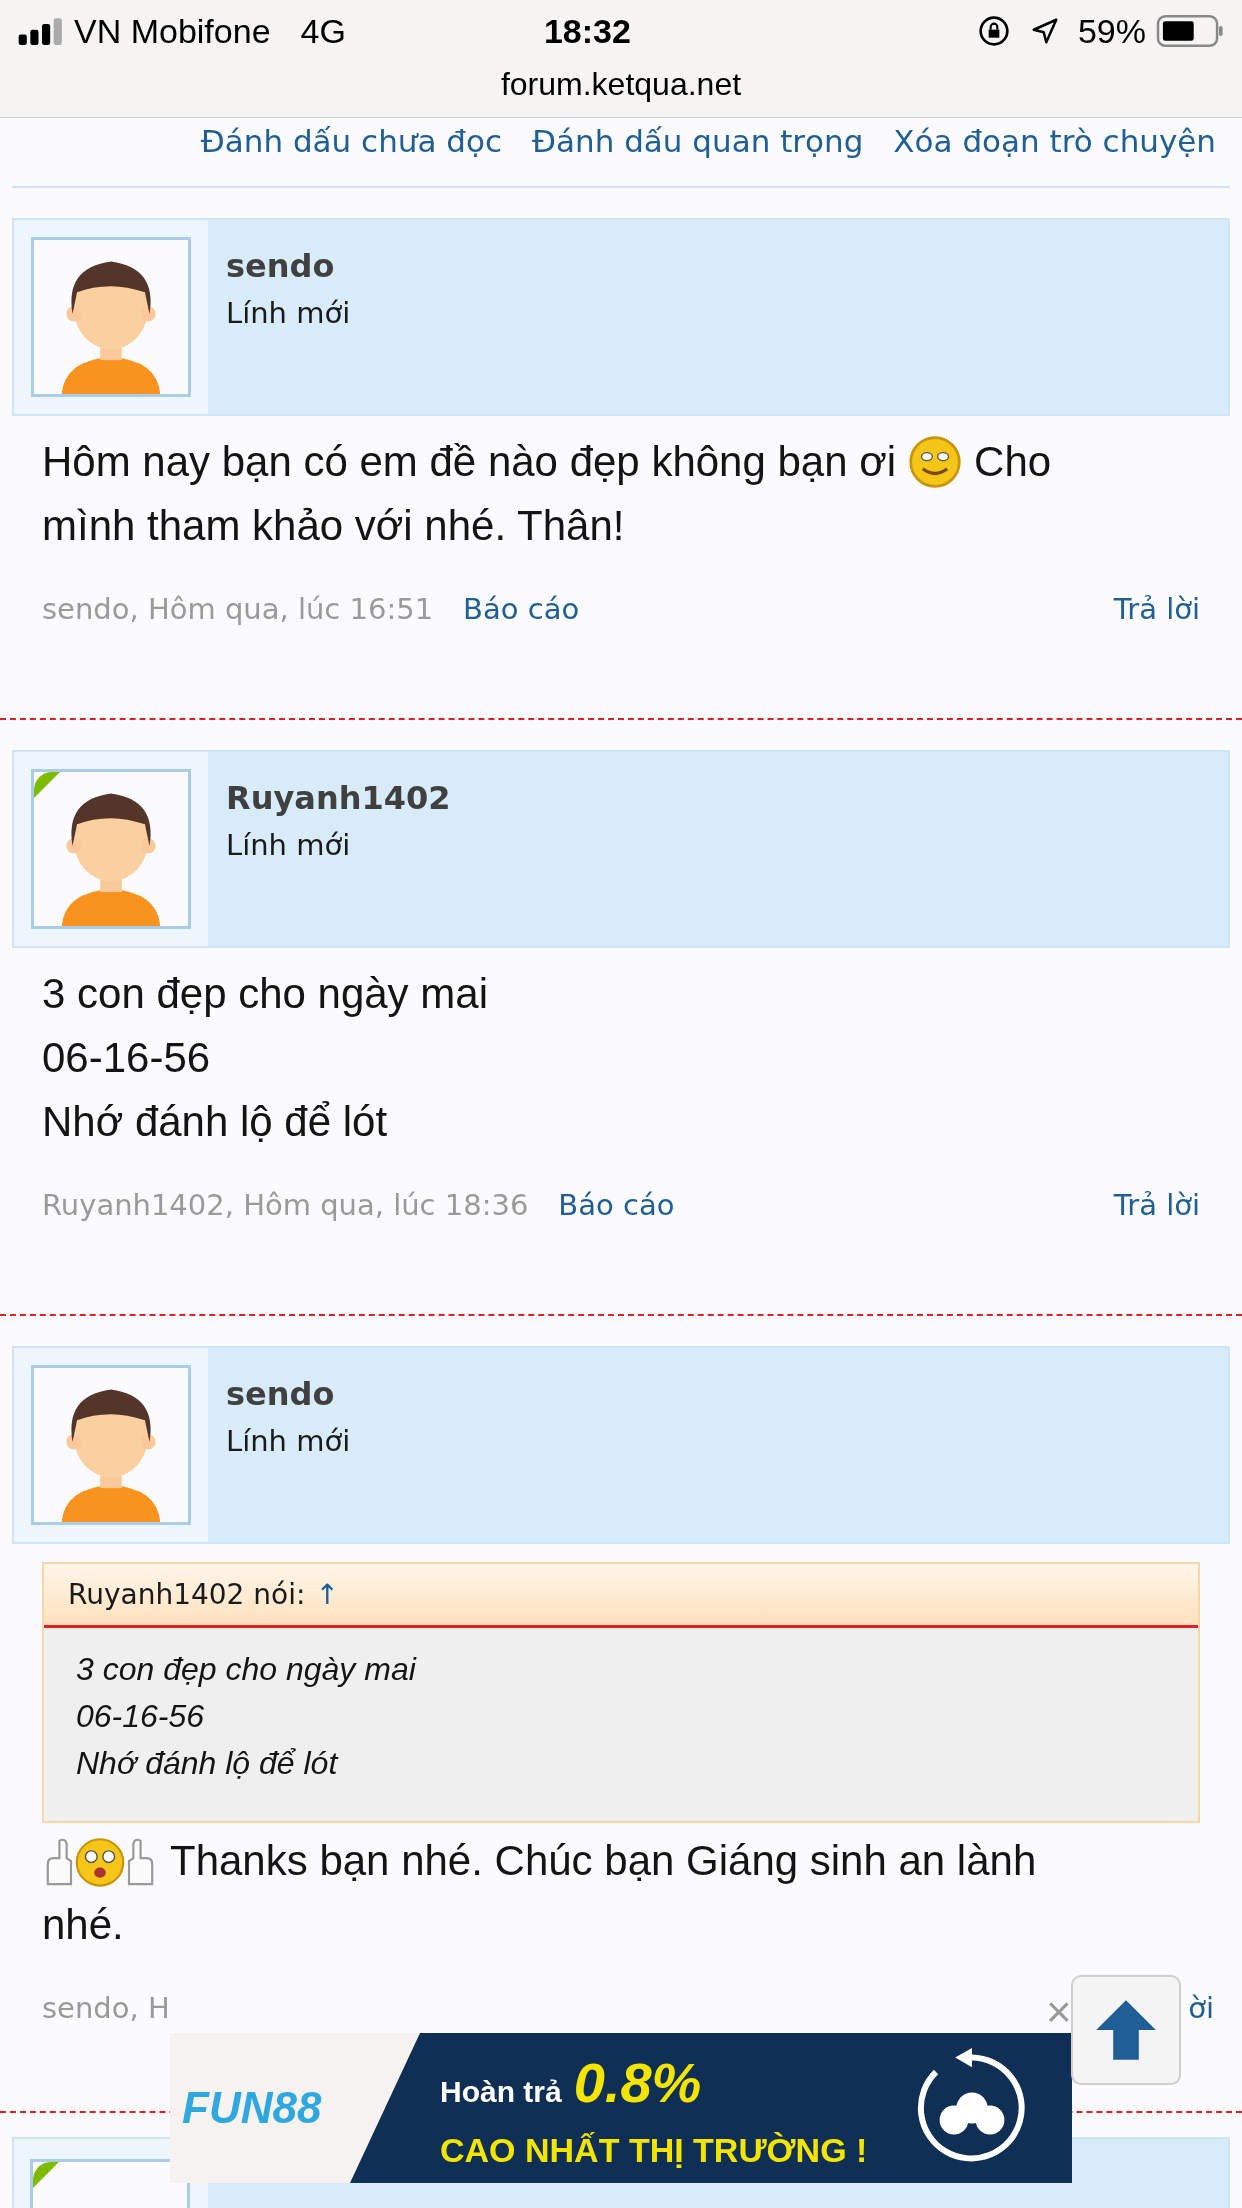 The image size is (1242, 2208). What do you see at coordinates (141, 1716) in the screenshot?
I see `quote-line: 06-16-56` at bounding box center [141, 1716].